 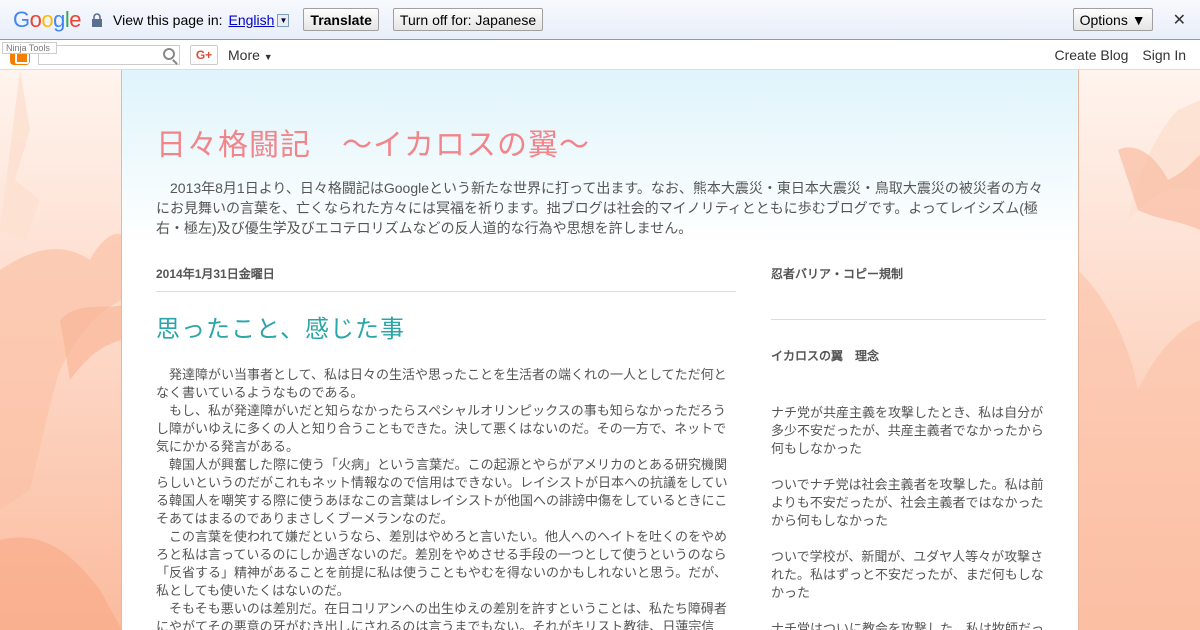 What do you see at coordinates (908, 625) in the screenshot?
I see `widget-paragraph: ナチ党はついに教会を攻撃した。私は牧師だっ` at bounding box center [908, 625].